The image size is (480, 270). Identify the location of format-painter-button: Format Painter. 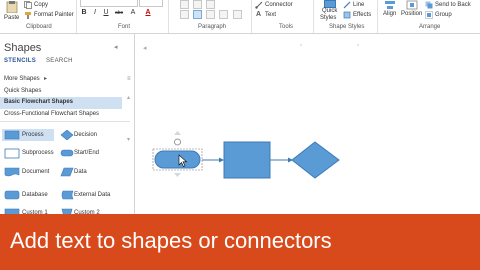
(50, 15).